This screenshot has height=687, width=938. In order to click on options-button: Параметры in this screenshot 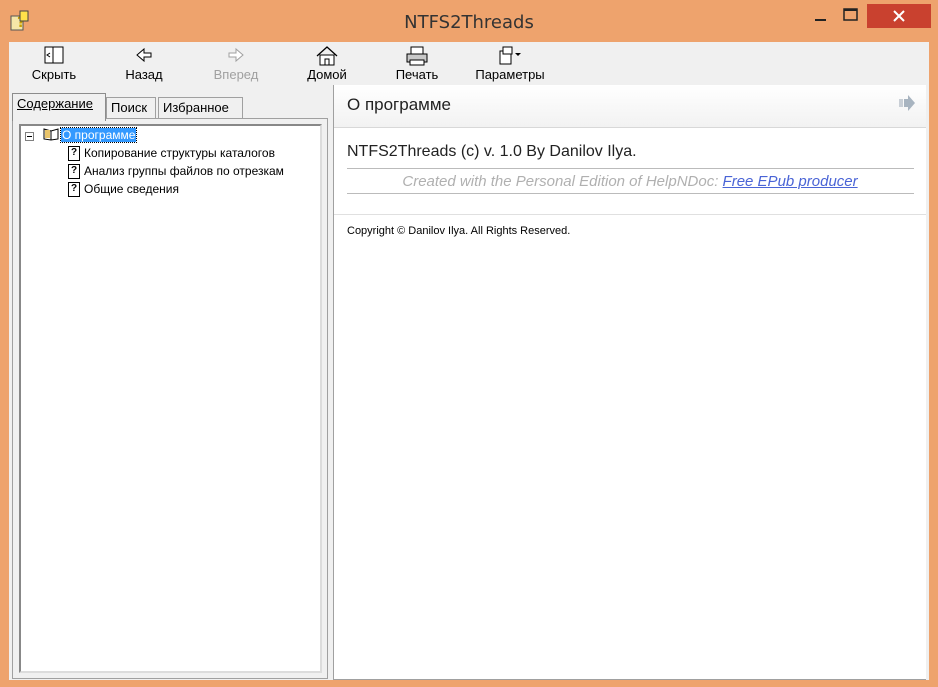, I will do `click(510, 63)`.